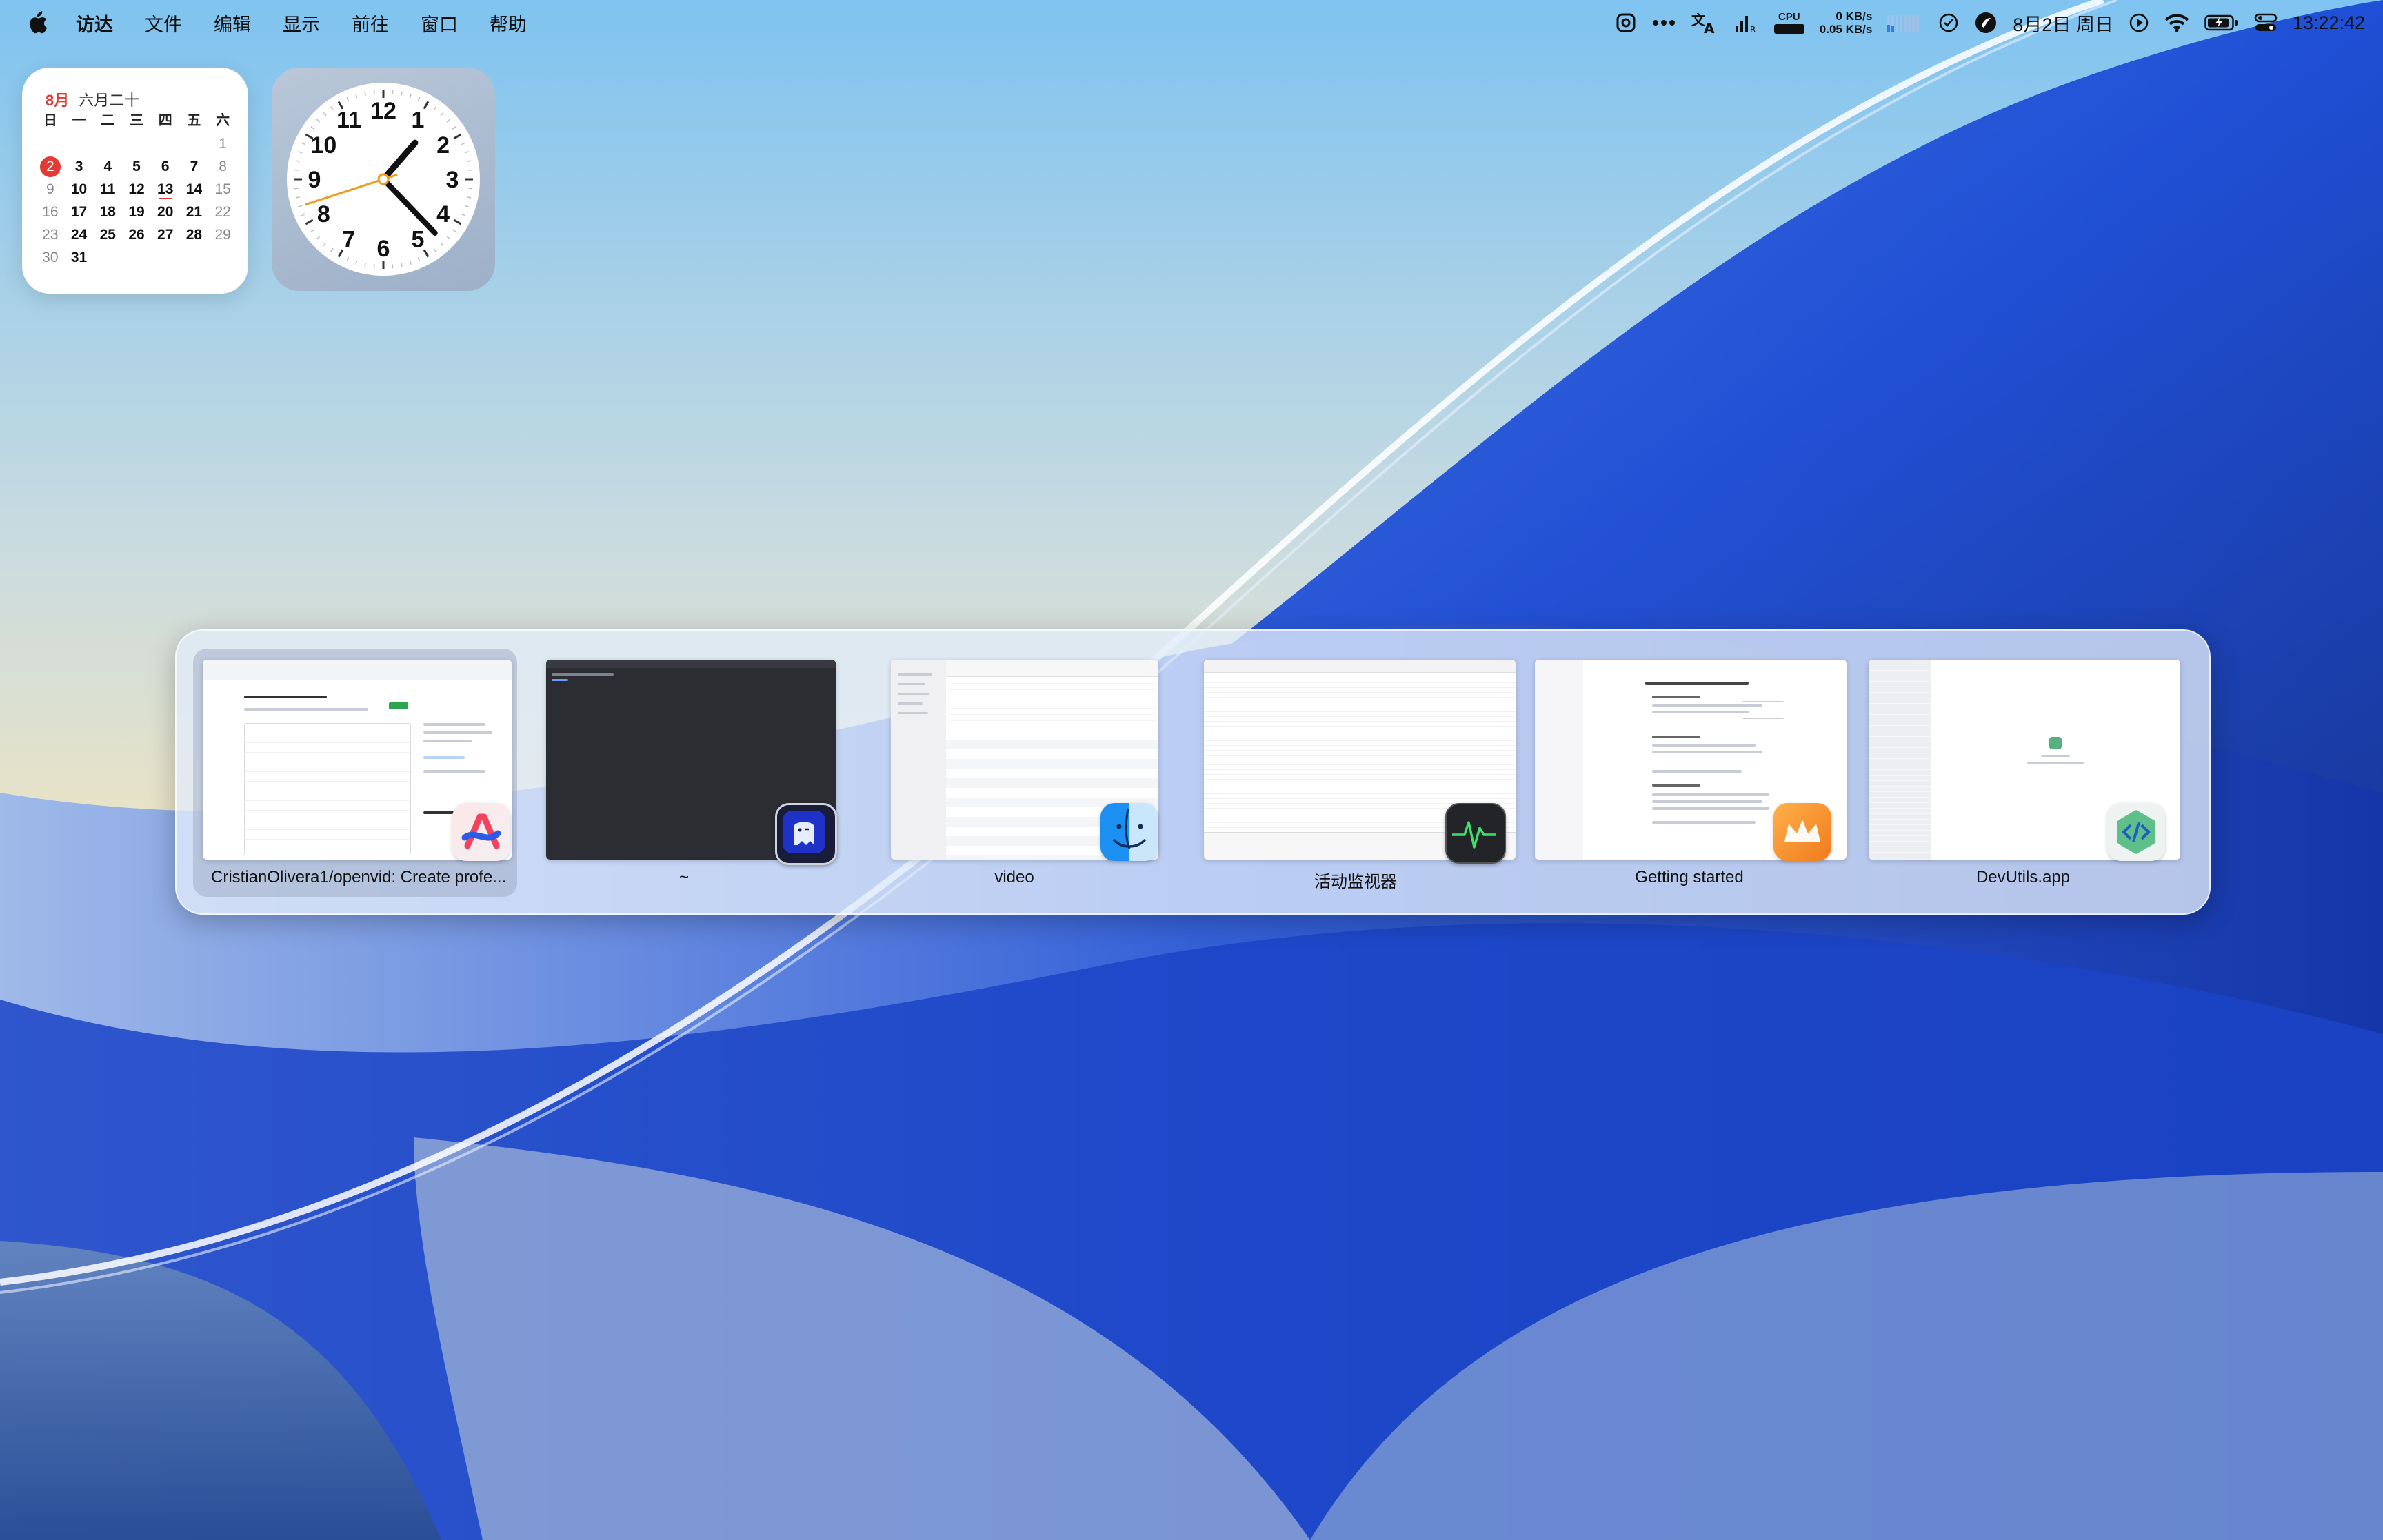 The width and height of the screenshot is (2383, 1540). I want to click on menu-edit: 编辑, so click(232, 23).